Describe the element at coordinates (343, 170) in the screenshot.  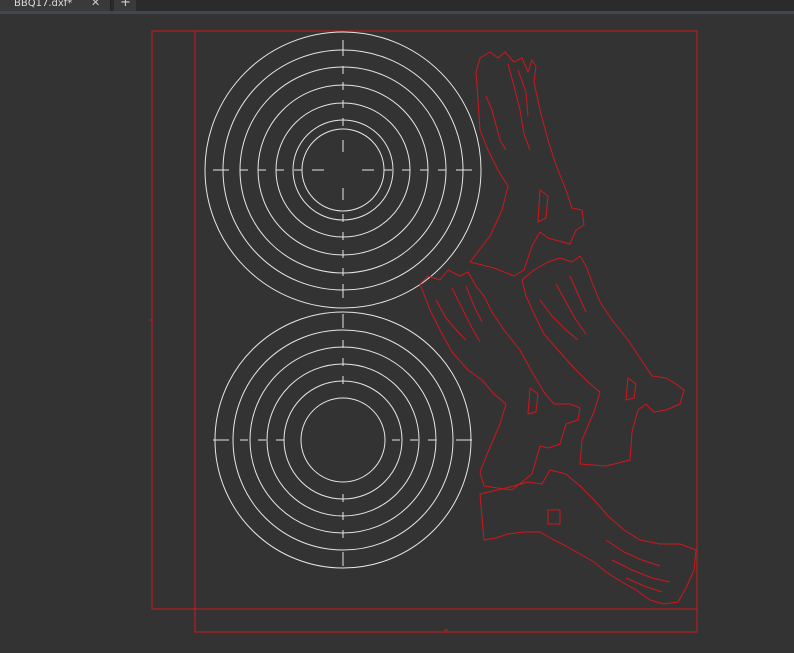
I see `target-top` at that location.